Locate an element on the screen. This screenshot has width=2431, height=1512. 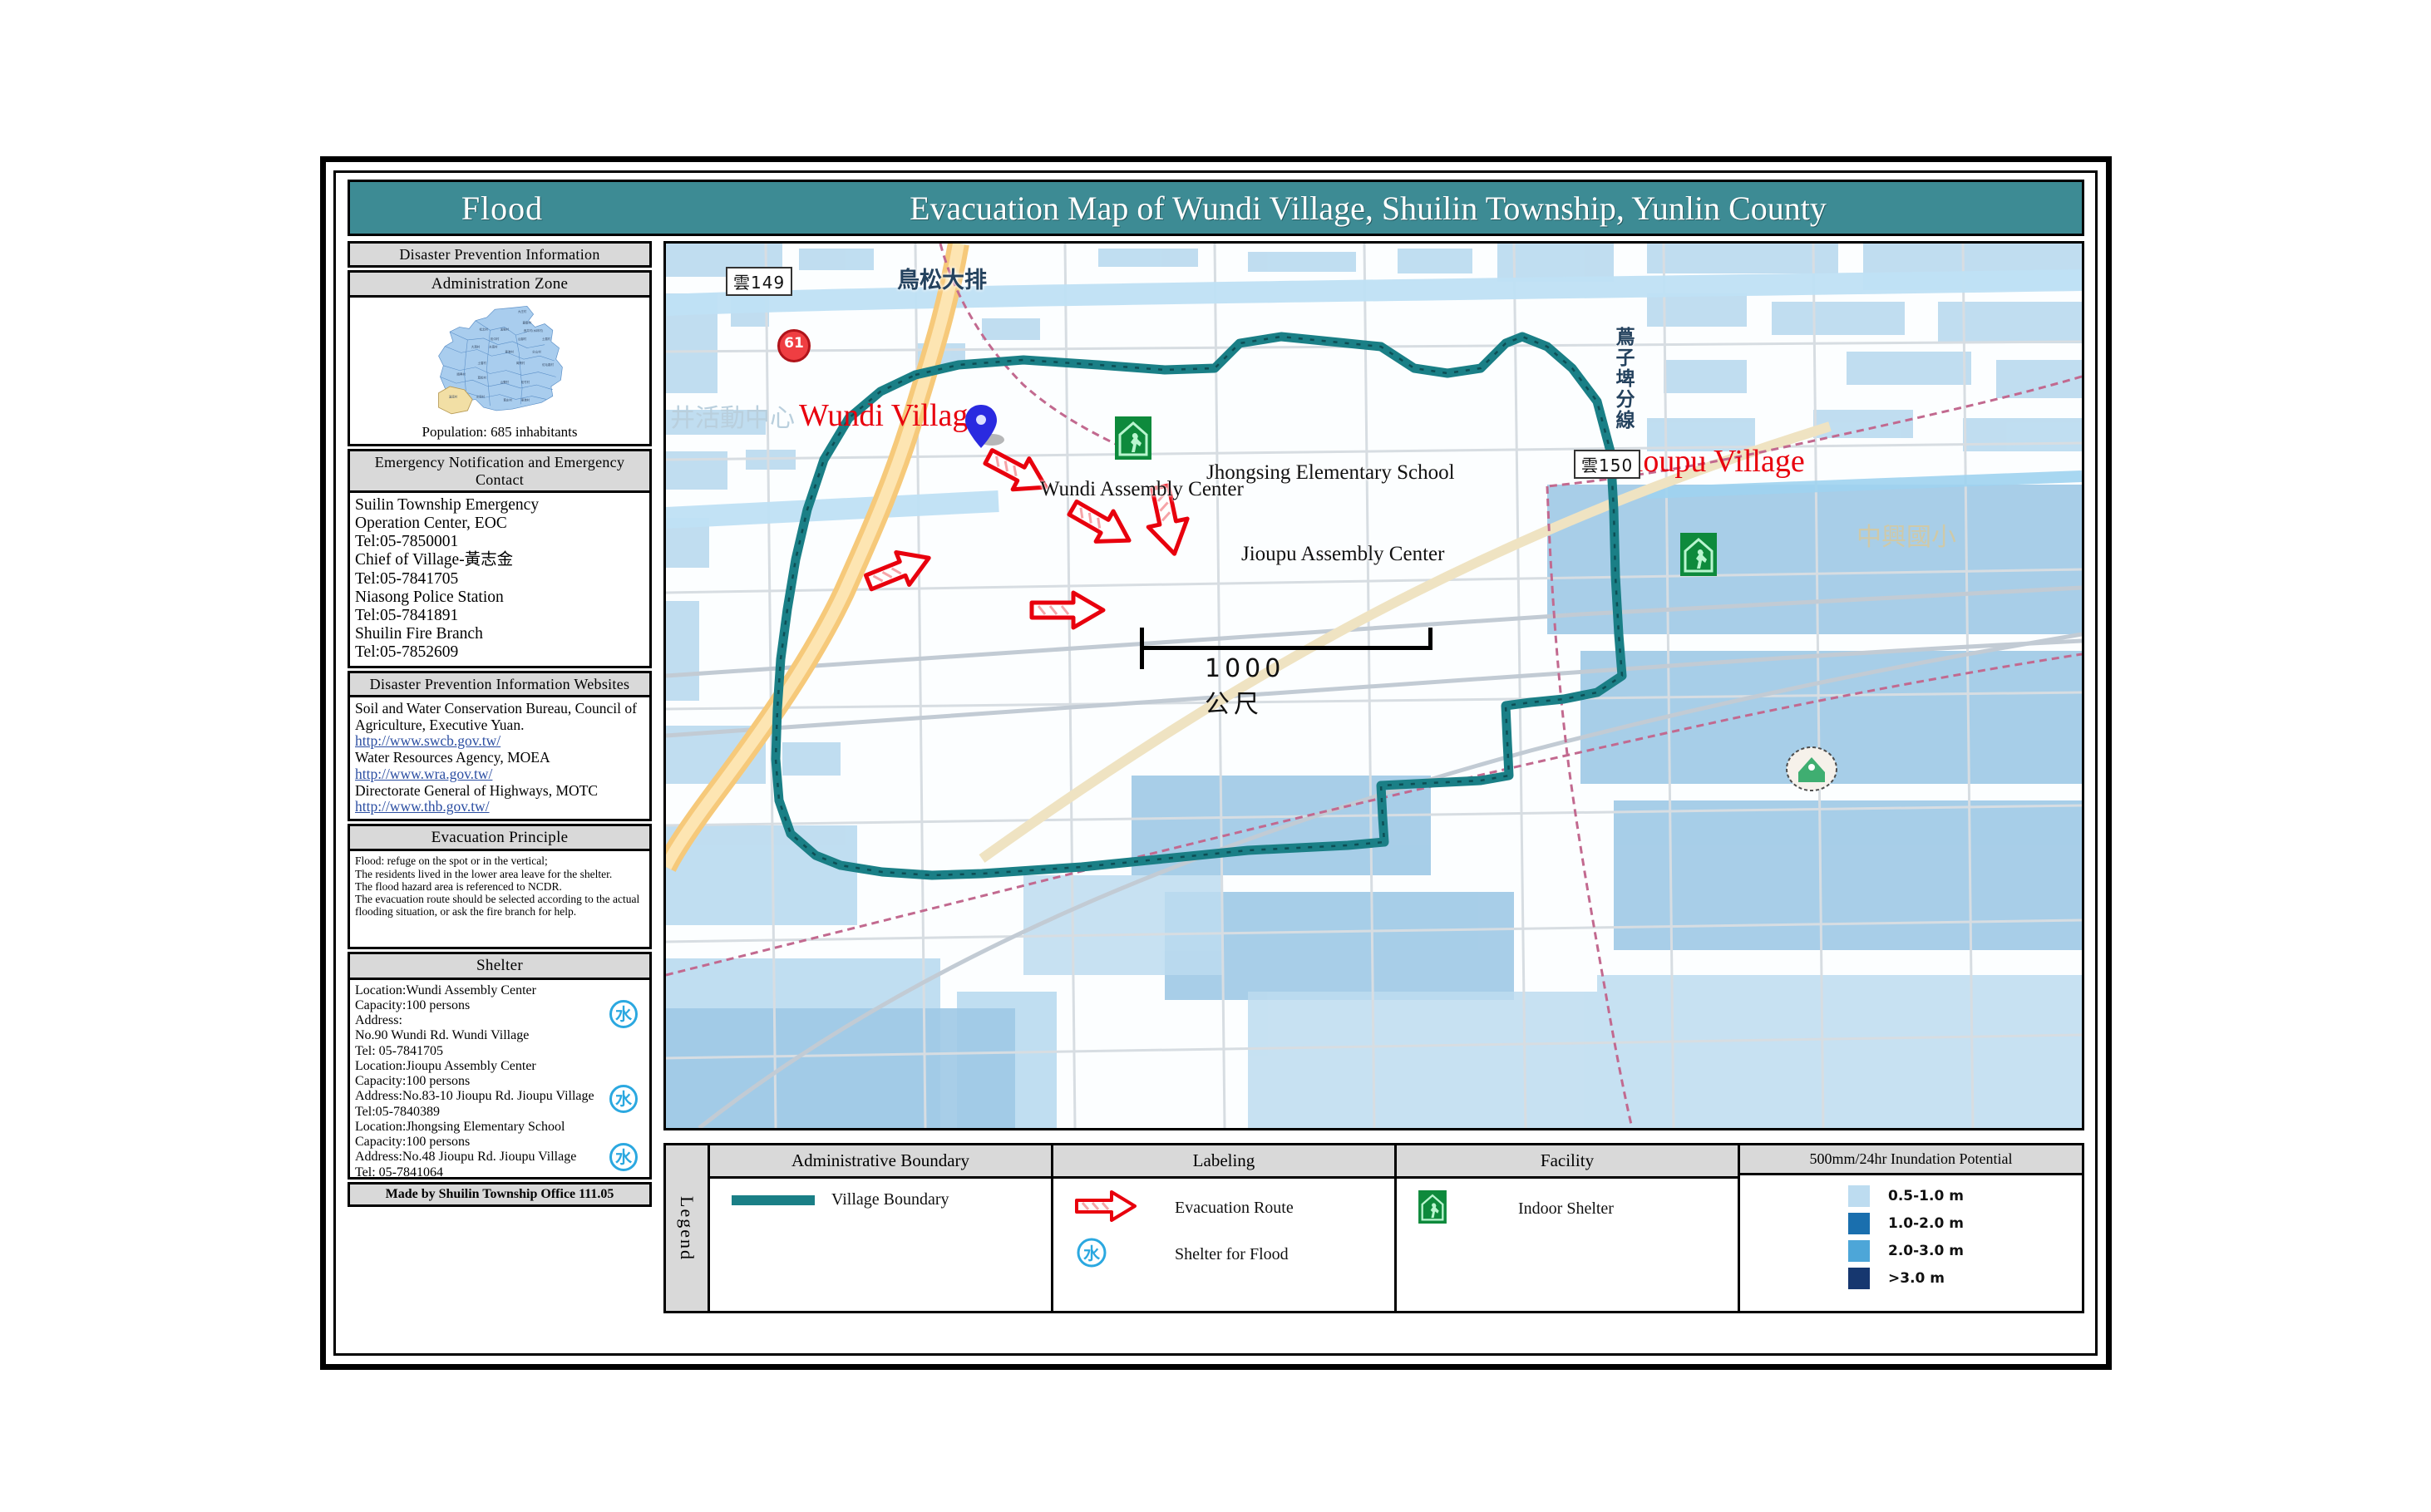
svg-text: 萬興村 is located at coordinates (520, 363).